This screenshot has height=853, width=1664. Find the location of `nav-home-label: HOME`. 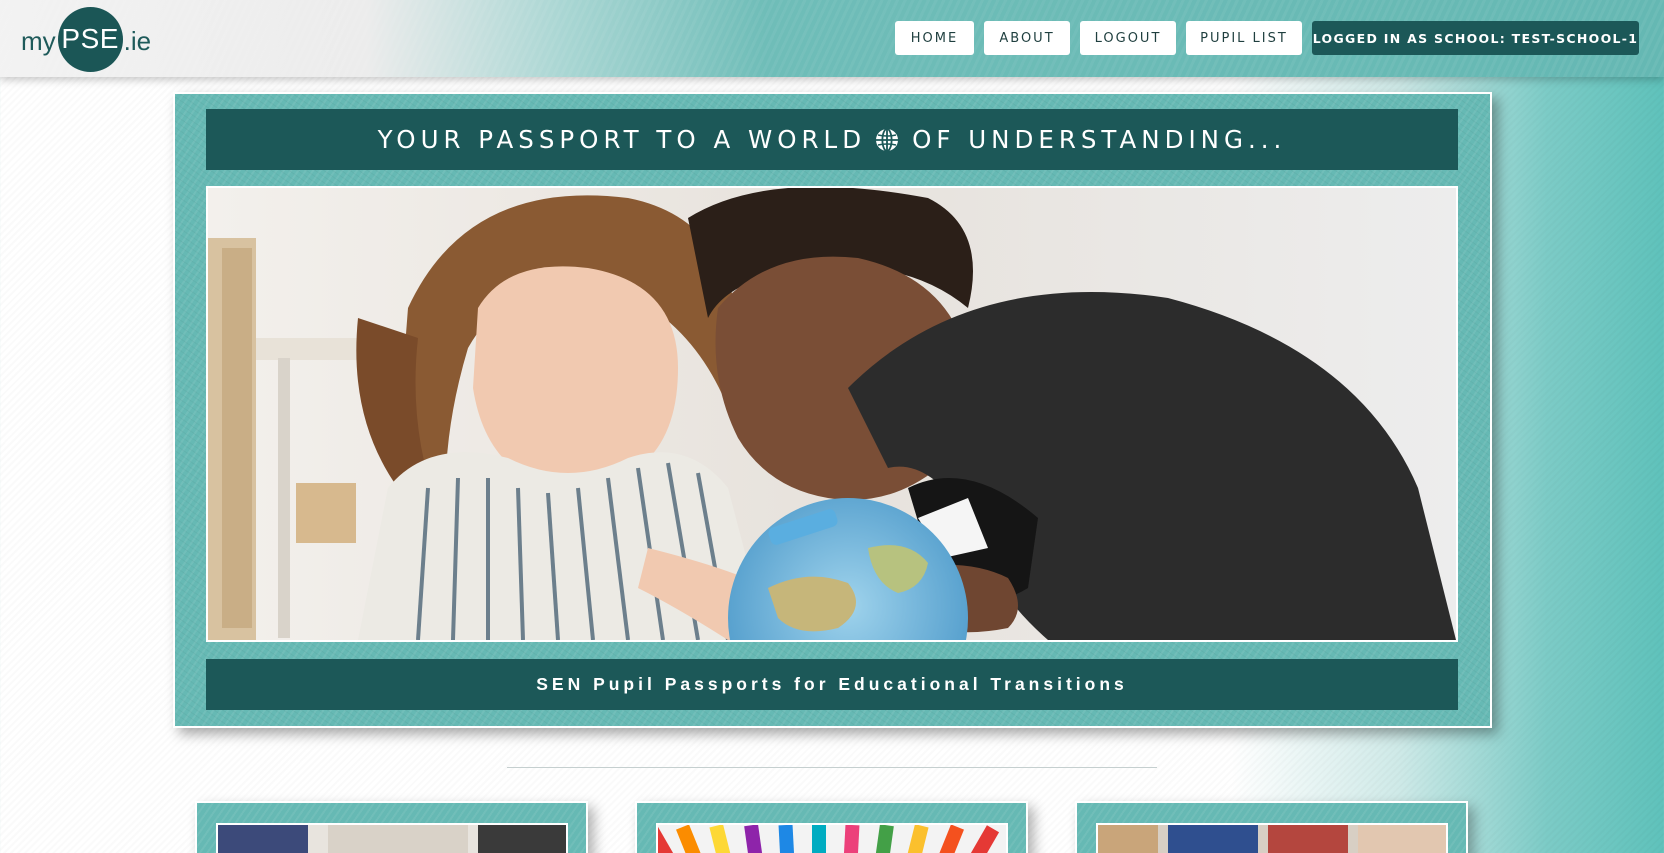

nav-home-label: HOME is located at coordinates (934, 38).